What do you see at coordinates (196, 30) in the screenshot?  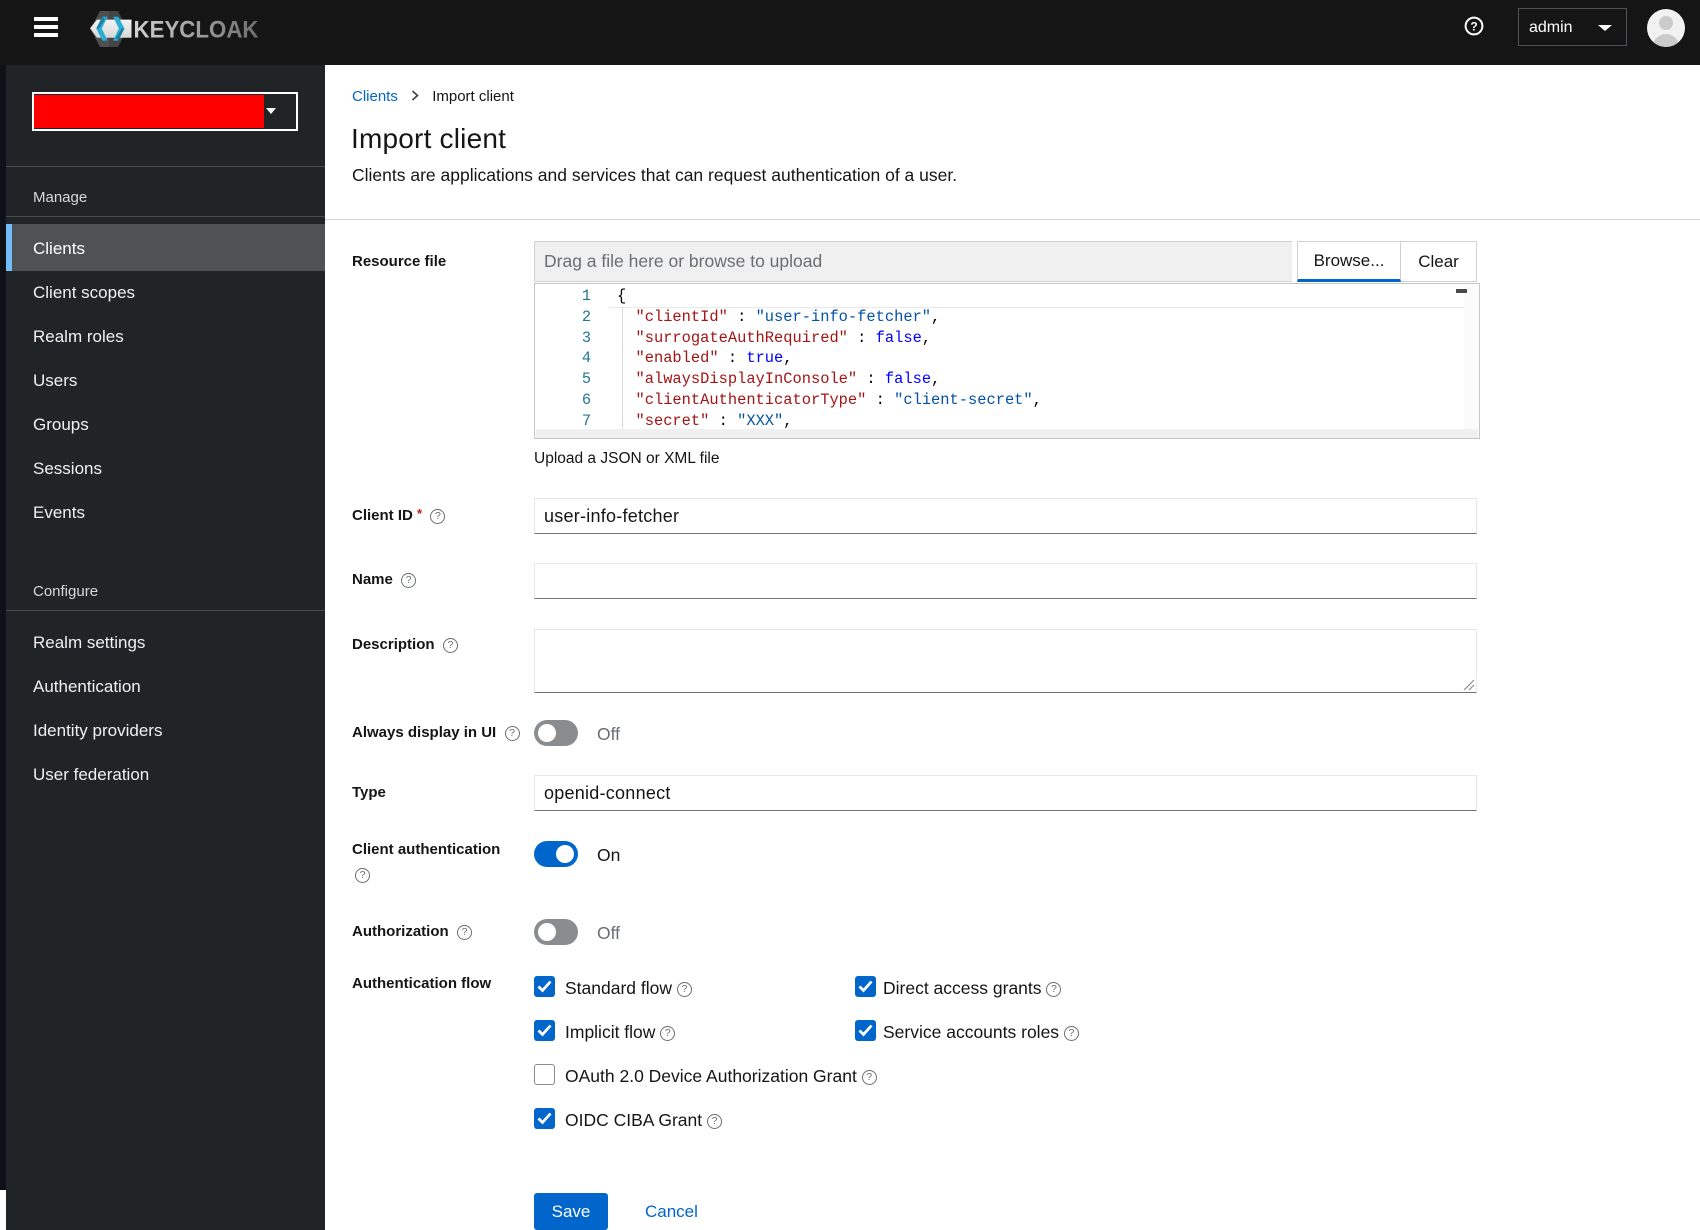 I see `svg-text: KEYCLOAK` at bounding box center [196, 30].